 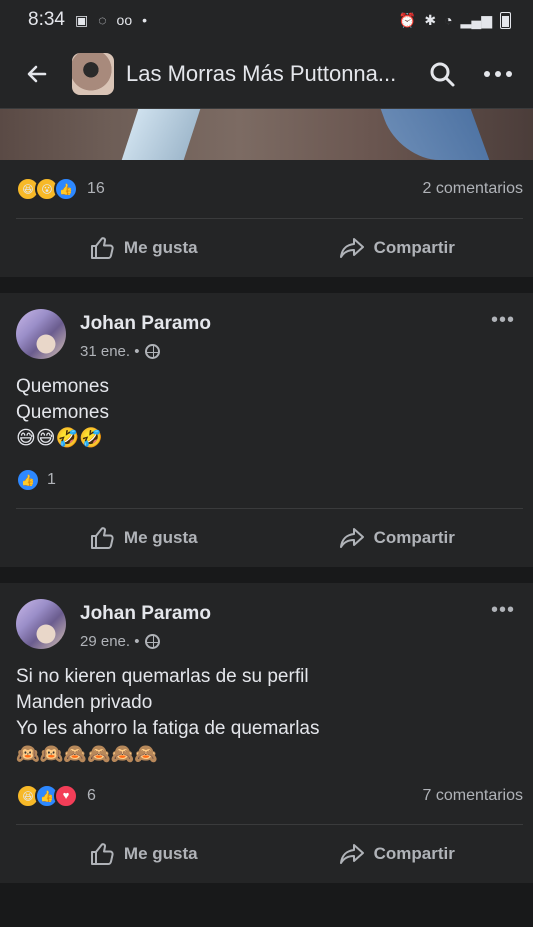 I want to click on reaction-summary: 😆 😮 👍 16, so click(x=60, y=189).